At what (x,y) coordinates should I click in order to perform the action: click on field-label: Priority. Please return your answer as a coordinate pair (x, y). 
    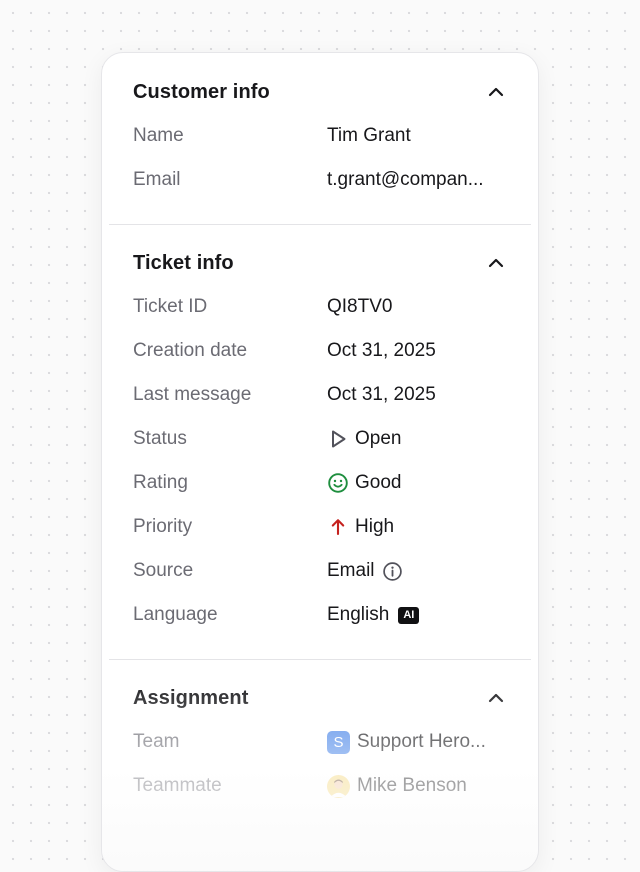
    Looking at the image, I should click on (163, 526).